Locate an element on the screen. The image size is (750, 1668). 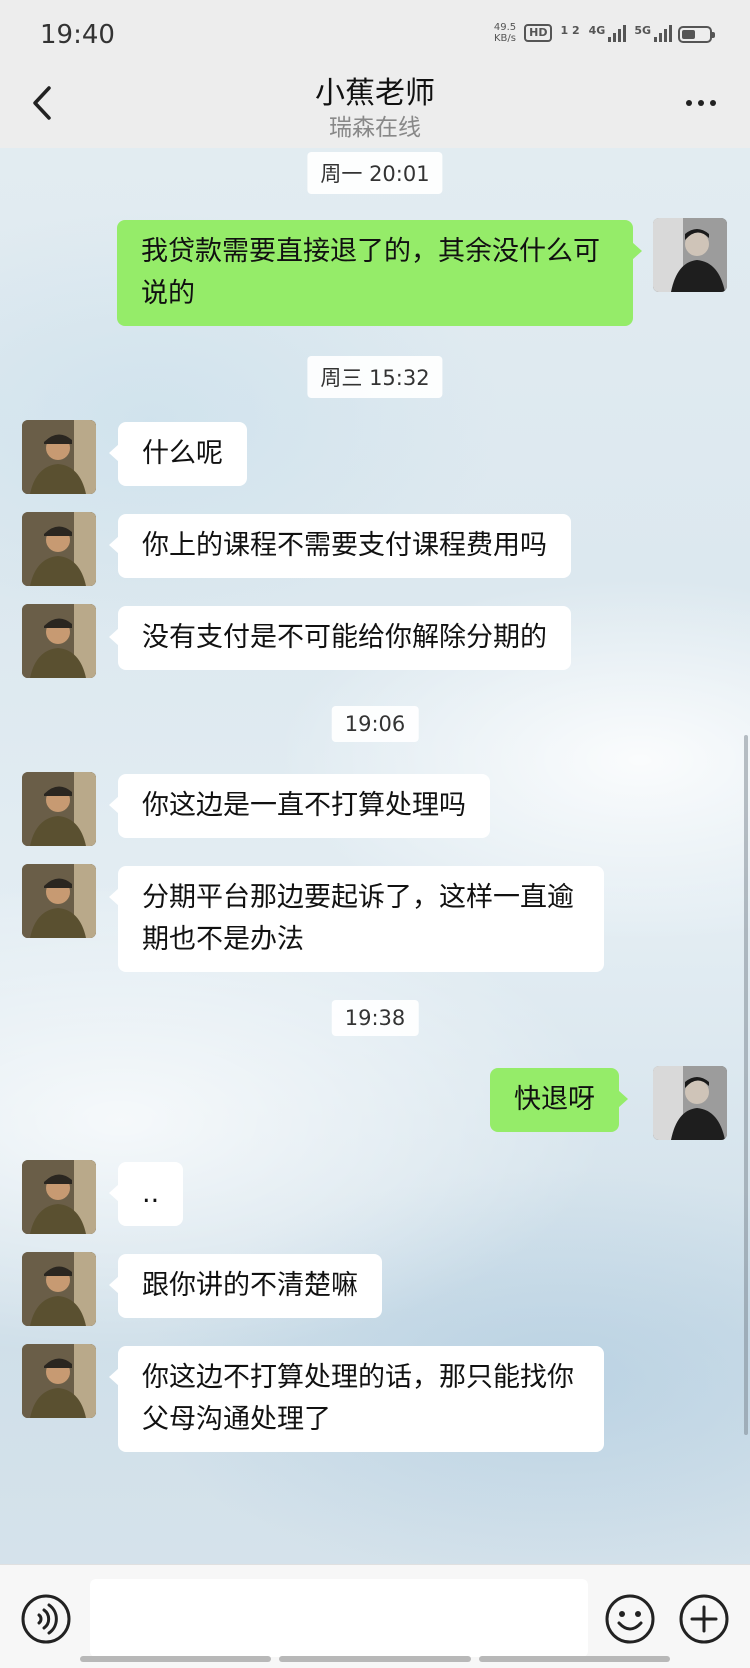
more-dots-icon is located at coordinates (689, 103).